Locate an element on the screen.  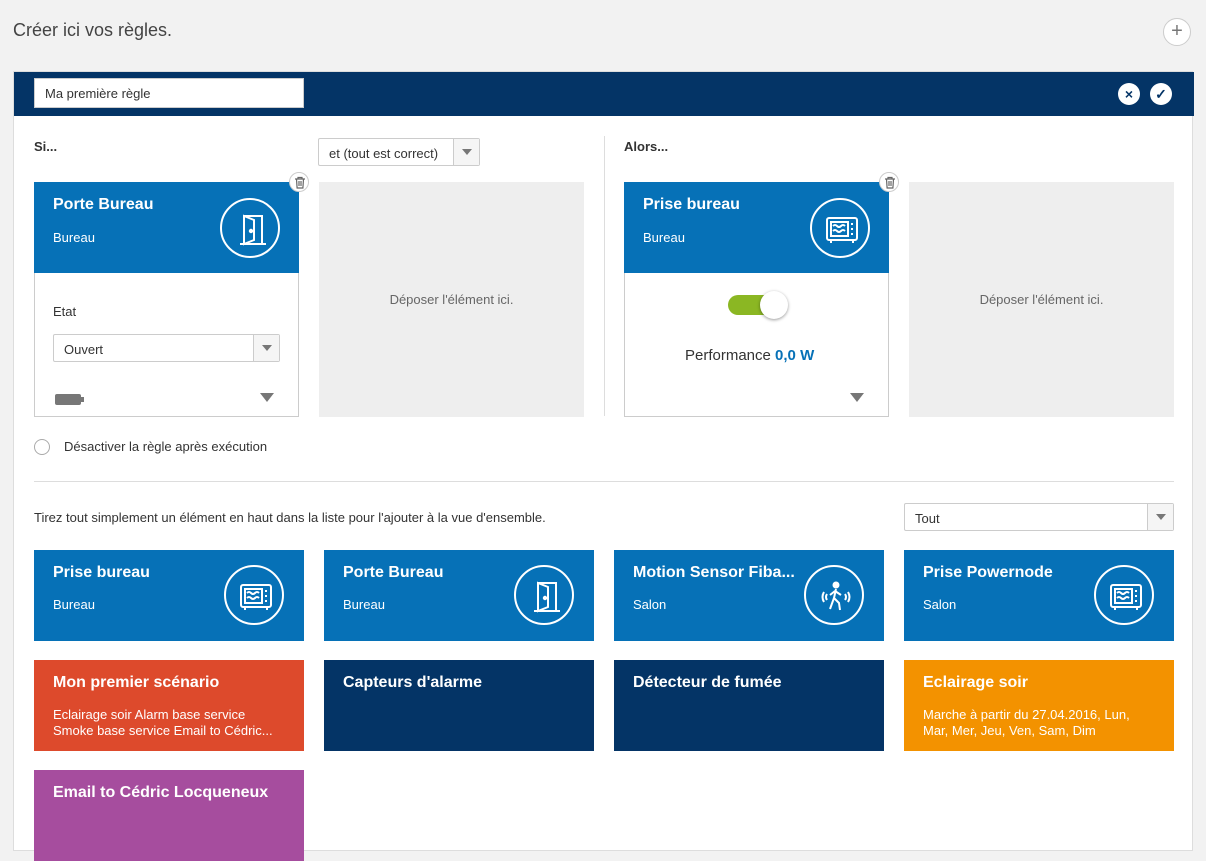
rule-header: × ✓ is located at coordinates (604, 94).